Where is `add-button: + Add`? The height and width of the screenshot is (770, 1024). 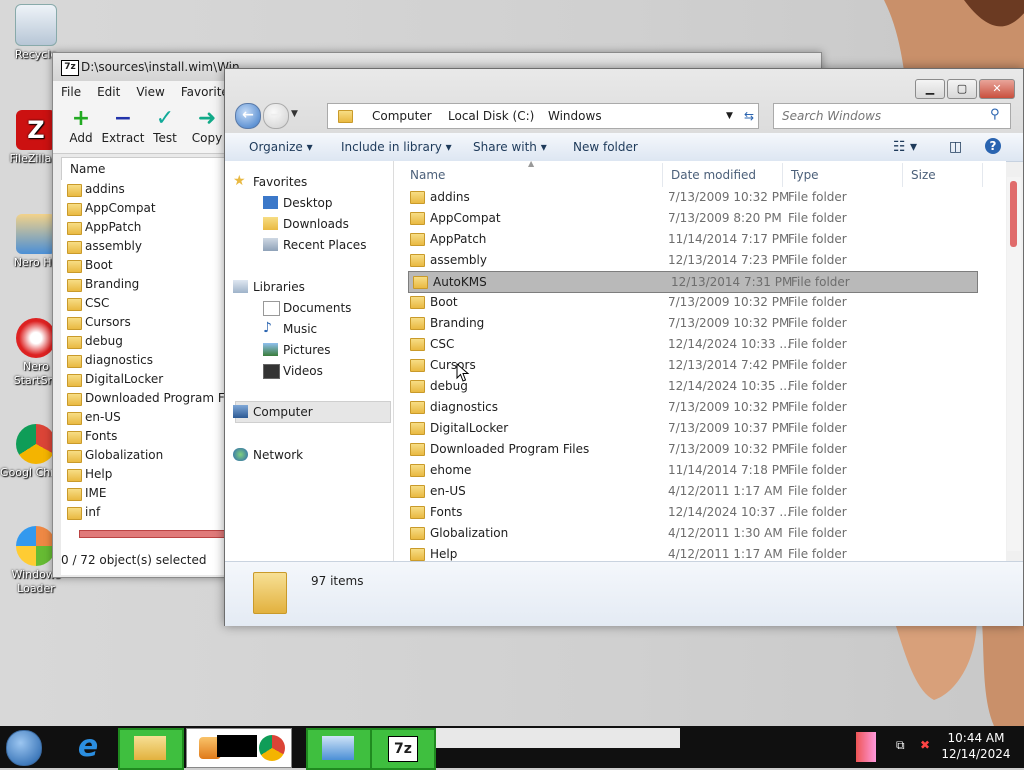
add-button: + Add is located at coordinates (81, 126).